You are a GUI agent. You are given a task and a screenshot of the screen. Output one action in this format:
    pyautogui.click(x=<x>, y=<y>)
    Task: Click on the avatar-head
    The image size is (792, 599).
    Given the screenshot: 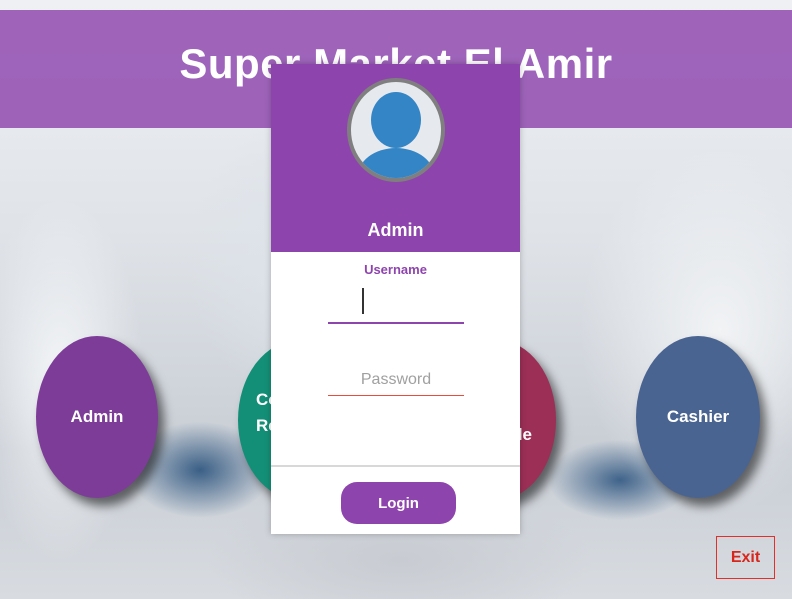 What is the action you would take?
    pyautogui.click(x=396, y=120)
    